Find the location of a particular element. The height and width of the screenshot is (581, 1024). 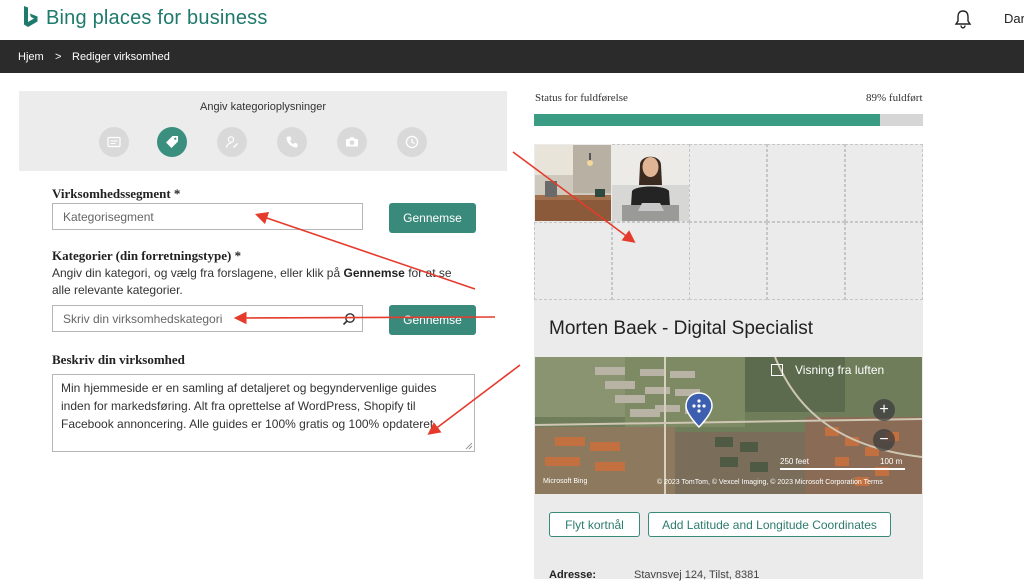

aerial-view-checkbox is located at coordinates (777, 370).